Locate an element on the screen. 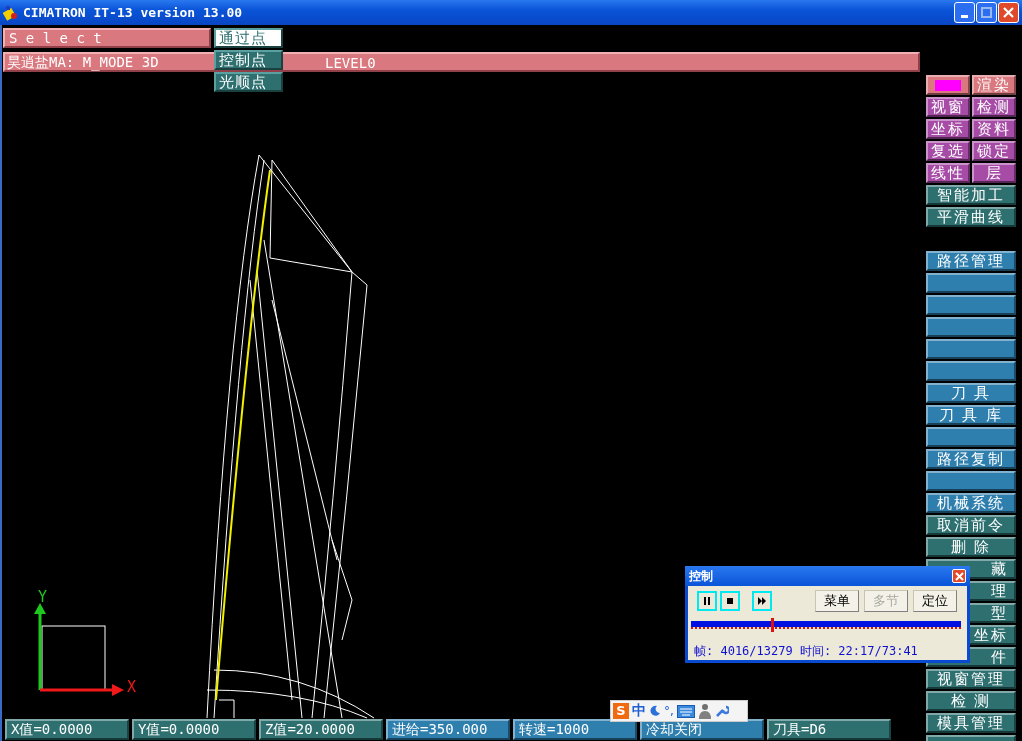 The height and width of the screenshot is (741, 1022). menu-button: 路径管理 is located at coordinates (971, 261).